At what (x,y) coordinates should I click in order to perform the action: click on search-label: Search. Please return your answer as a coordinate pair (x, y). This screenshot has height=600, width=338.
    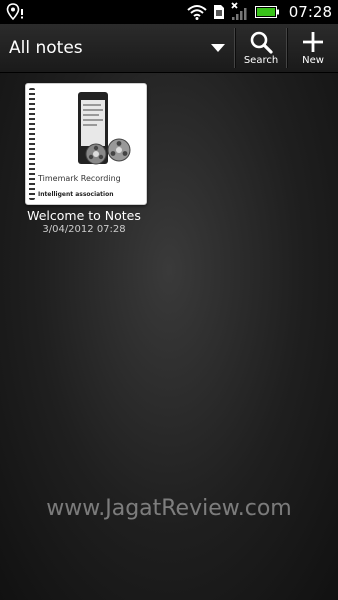
    Looking at the image, I should click on (261, 60).